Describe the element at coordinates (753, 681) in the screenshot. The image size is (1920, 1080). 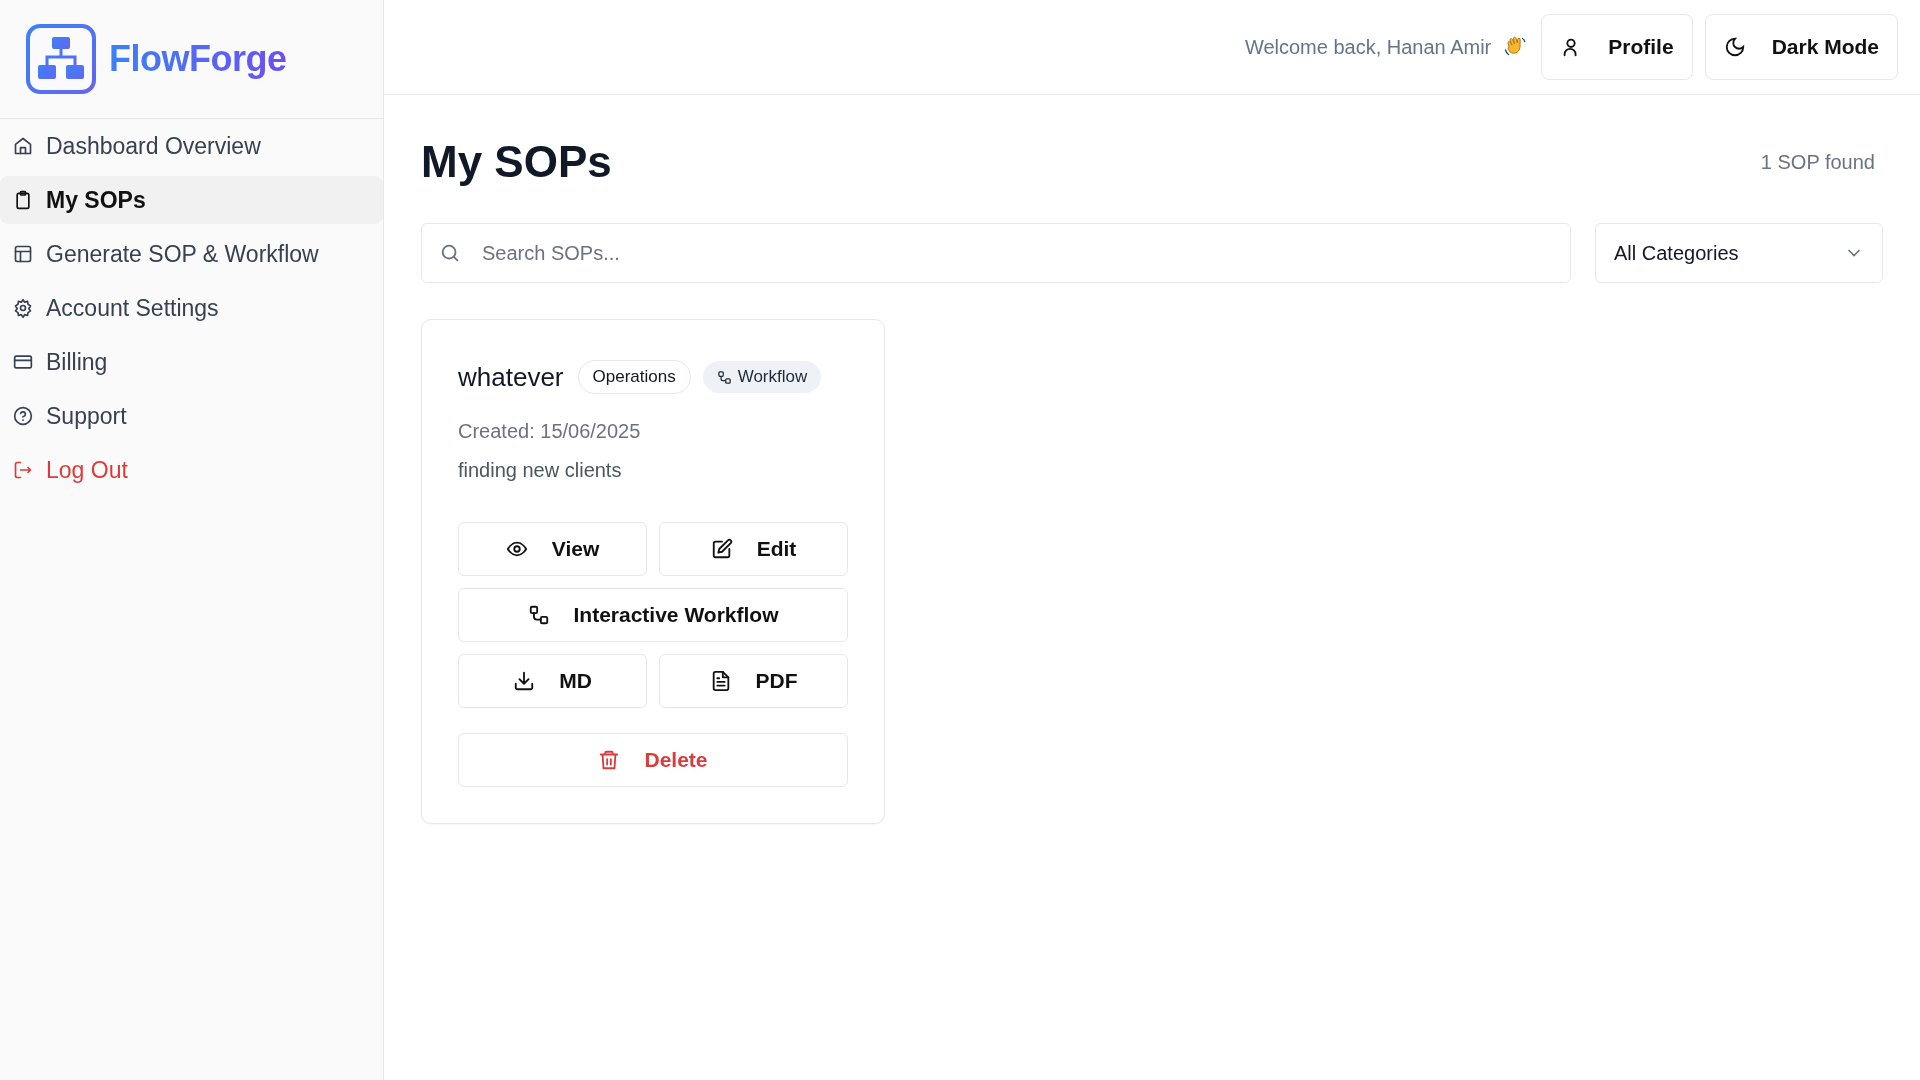
I see `action-button: PDF` at that location.